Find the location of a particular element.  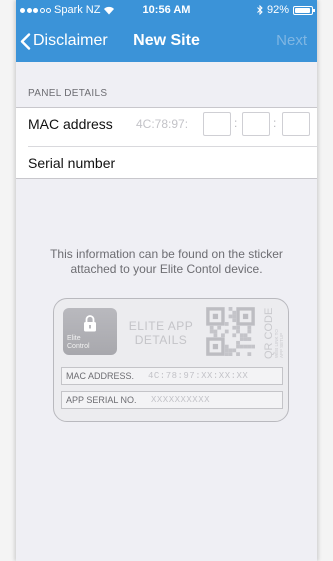

battery-percent: 92% is located at coordinates (277, 10).